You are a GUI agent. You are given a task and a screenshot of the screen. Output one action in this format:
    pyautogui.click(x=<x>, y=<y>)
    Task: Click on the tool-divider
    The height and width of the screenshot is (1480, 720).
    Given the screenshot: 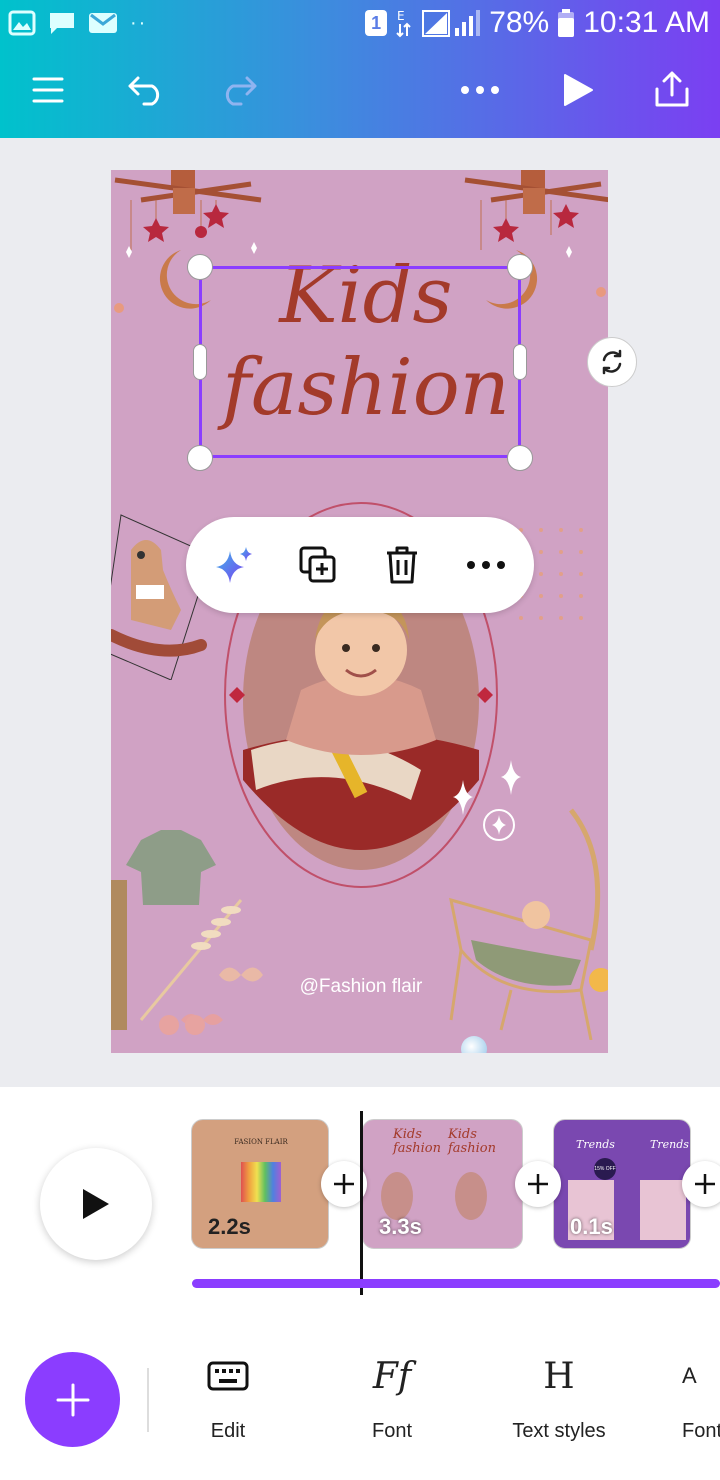 What is the action you would take?
    pyautogui.click(x=148, y=1400)
    